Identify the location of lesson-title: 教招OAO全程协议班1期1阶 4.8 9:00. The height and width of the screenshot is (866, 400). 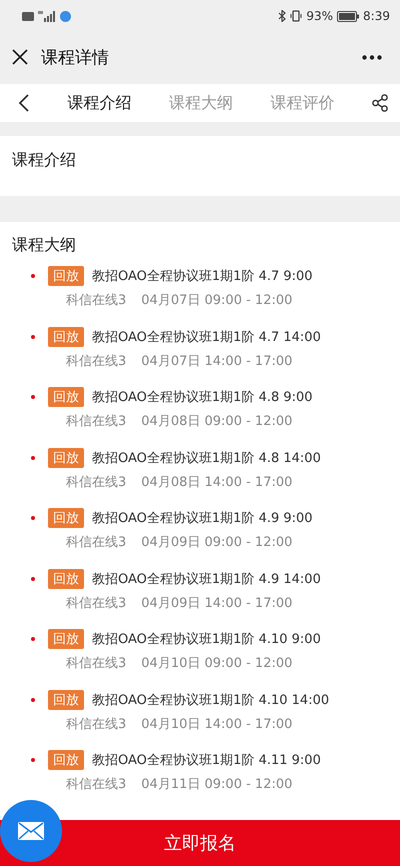
(202, 397).